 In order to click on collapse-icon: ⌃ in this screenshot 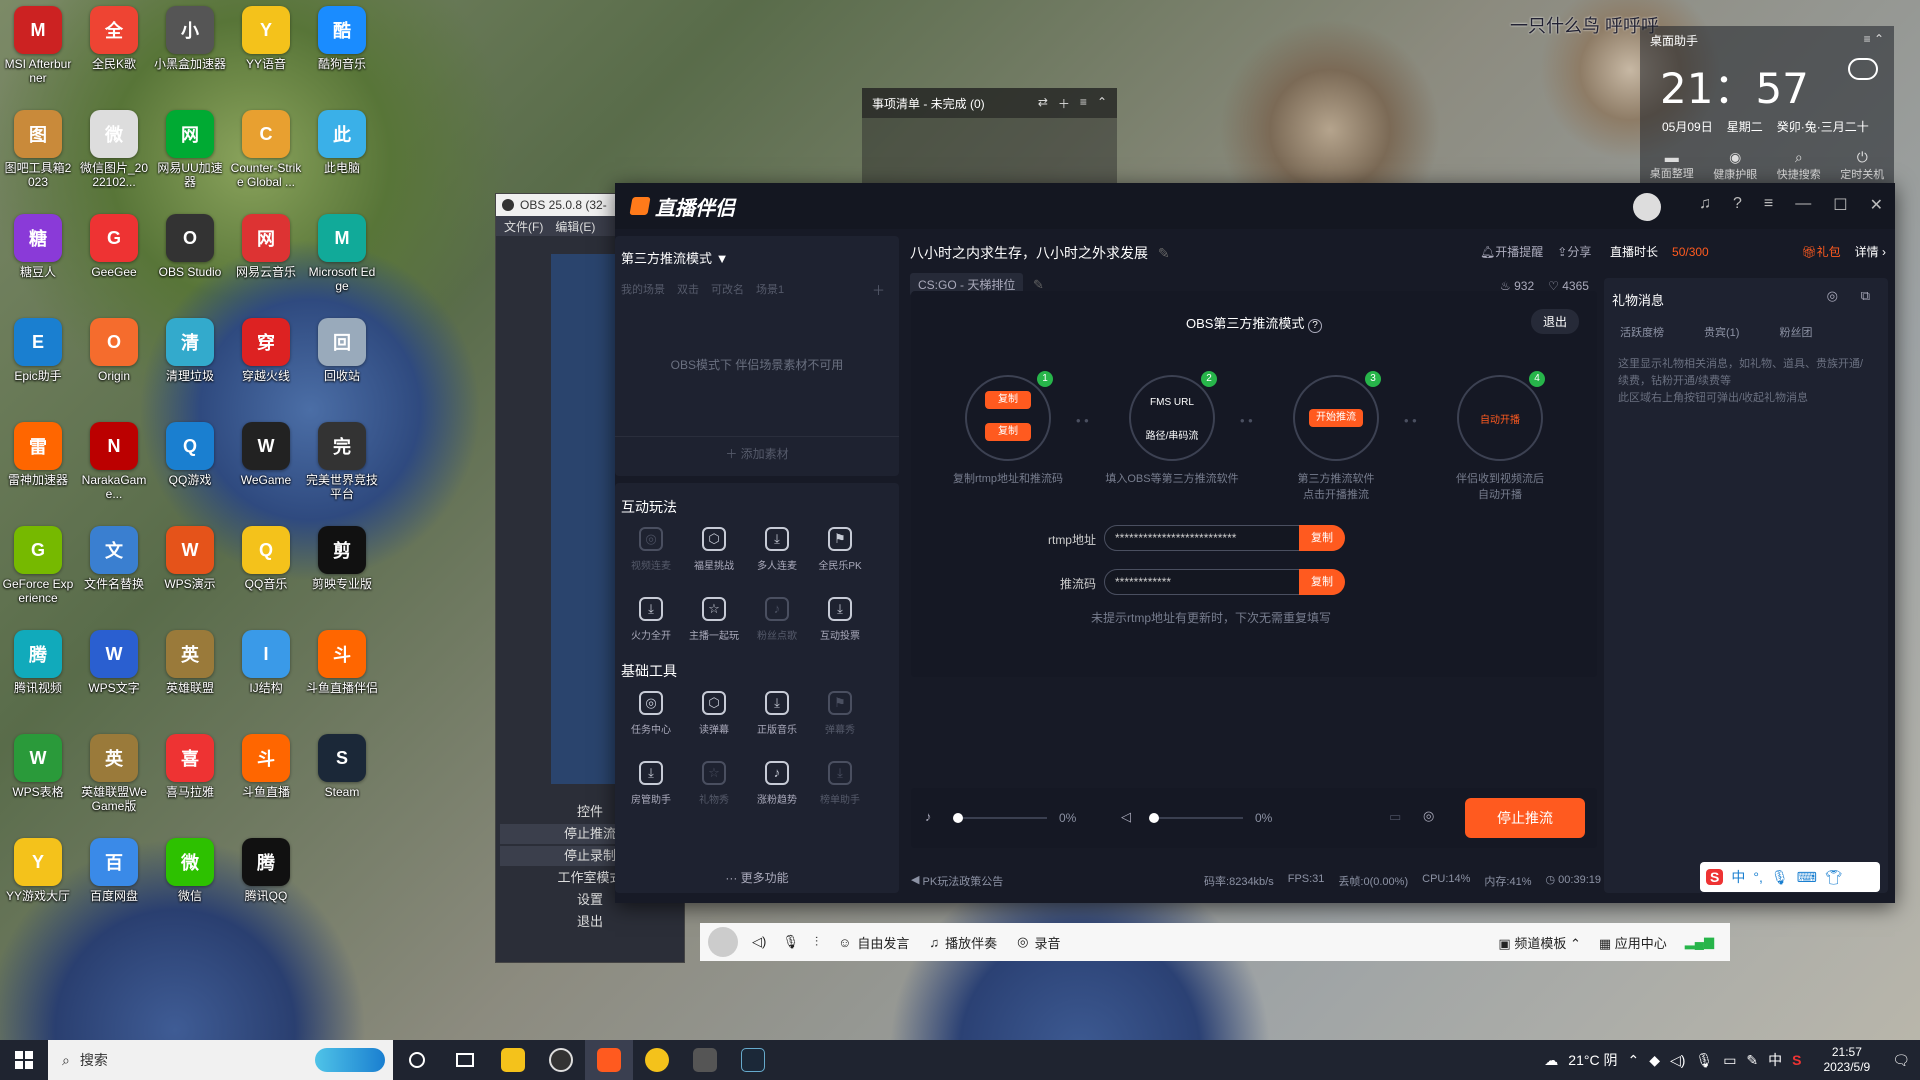, I will do `click(1102, 103)`.